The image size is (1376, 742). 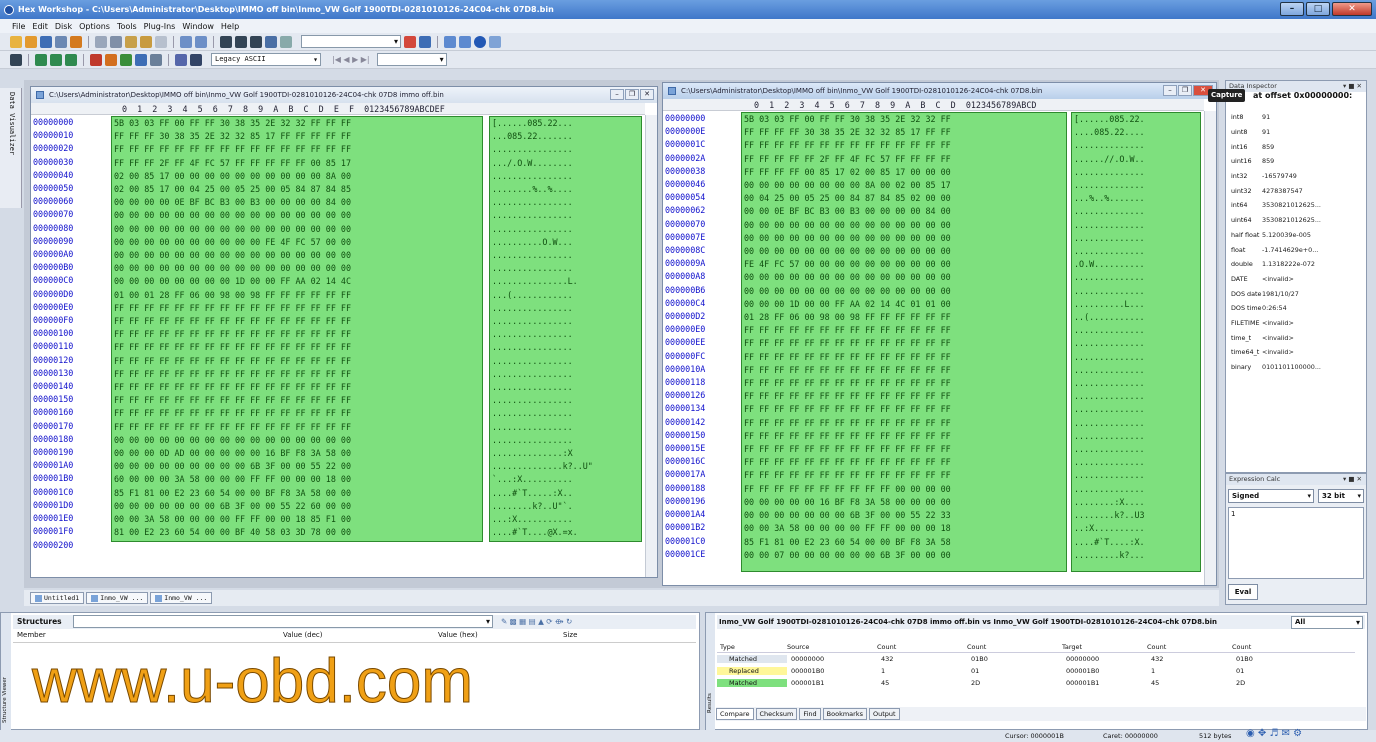 What do you see at coordinates (181, 59) in the screenshot?
I see `disk-icon` at bounding box center [181, 59].